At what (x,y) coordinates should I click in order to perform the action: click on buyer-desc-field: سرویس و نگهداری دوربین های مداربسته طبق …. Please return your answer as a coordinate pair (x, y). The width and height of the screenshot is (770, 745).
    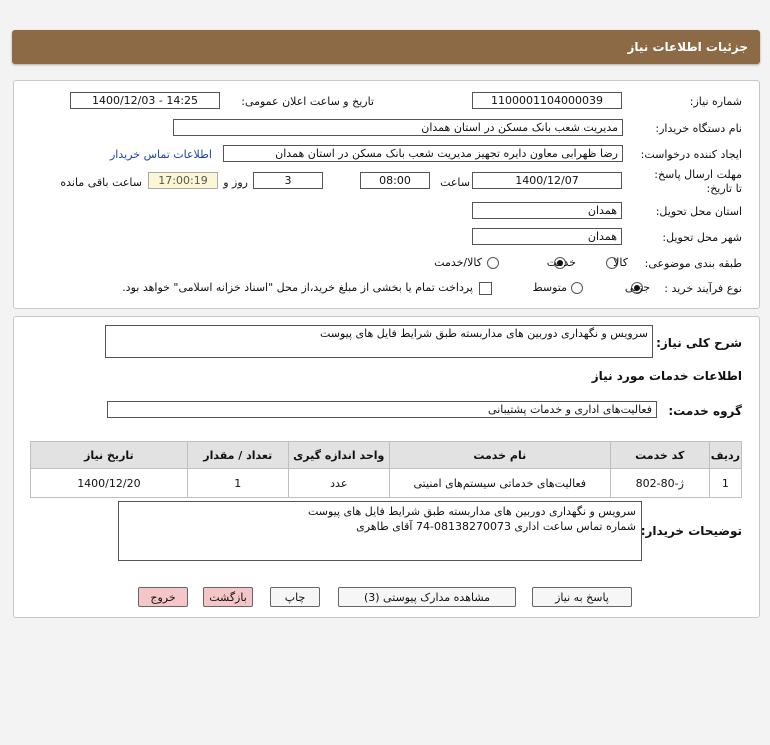
    Looking at the image, I should click on (380, 531).